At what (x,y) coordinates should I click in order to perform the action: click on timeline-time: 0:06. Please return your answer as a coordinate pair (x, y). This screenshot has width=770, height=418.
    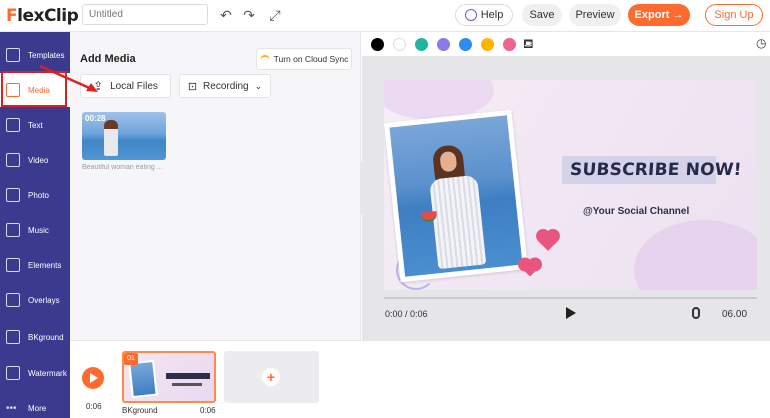
    Looking at the image, I should click on (94, 406).